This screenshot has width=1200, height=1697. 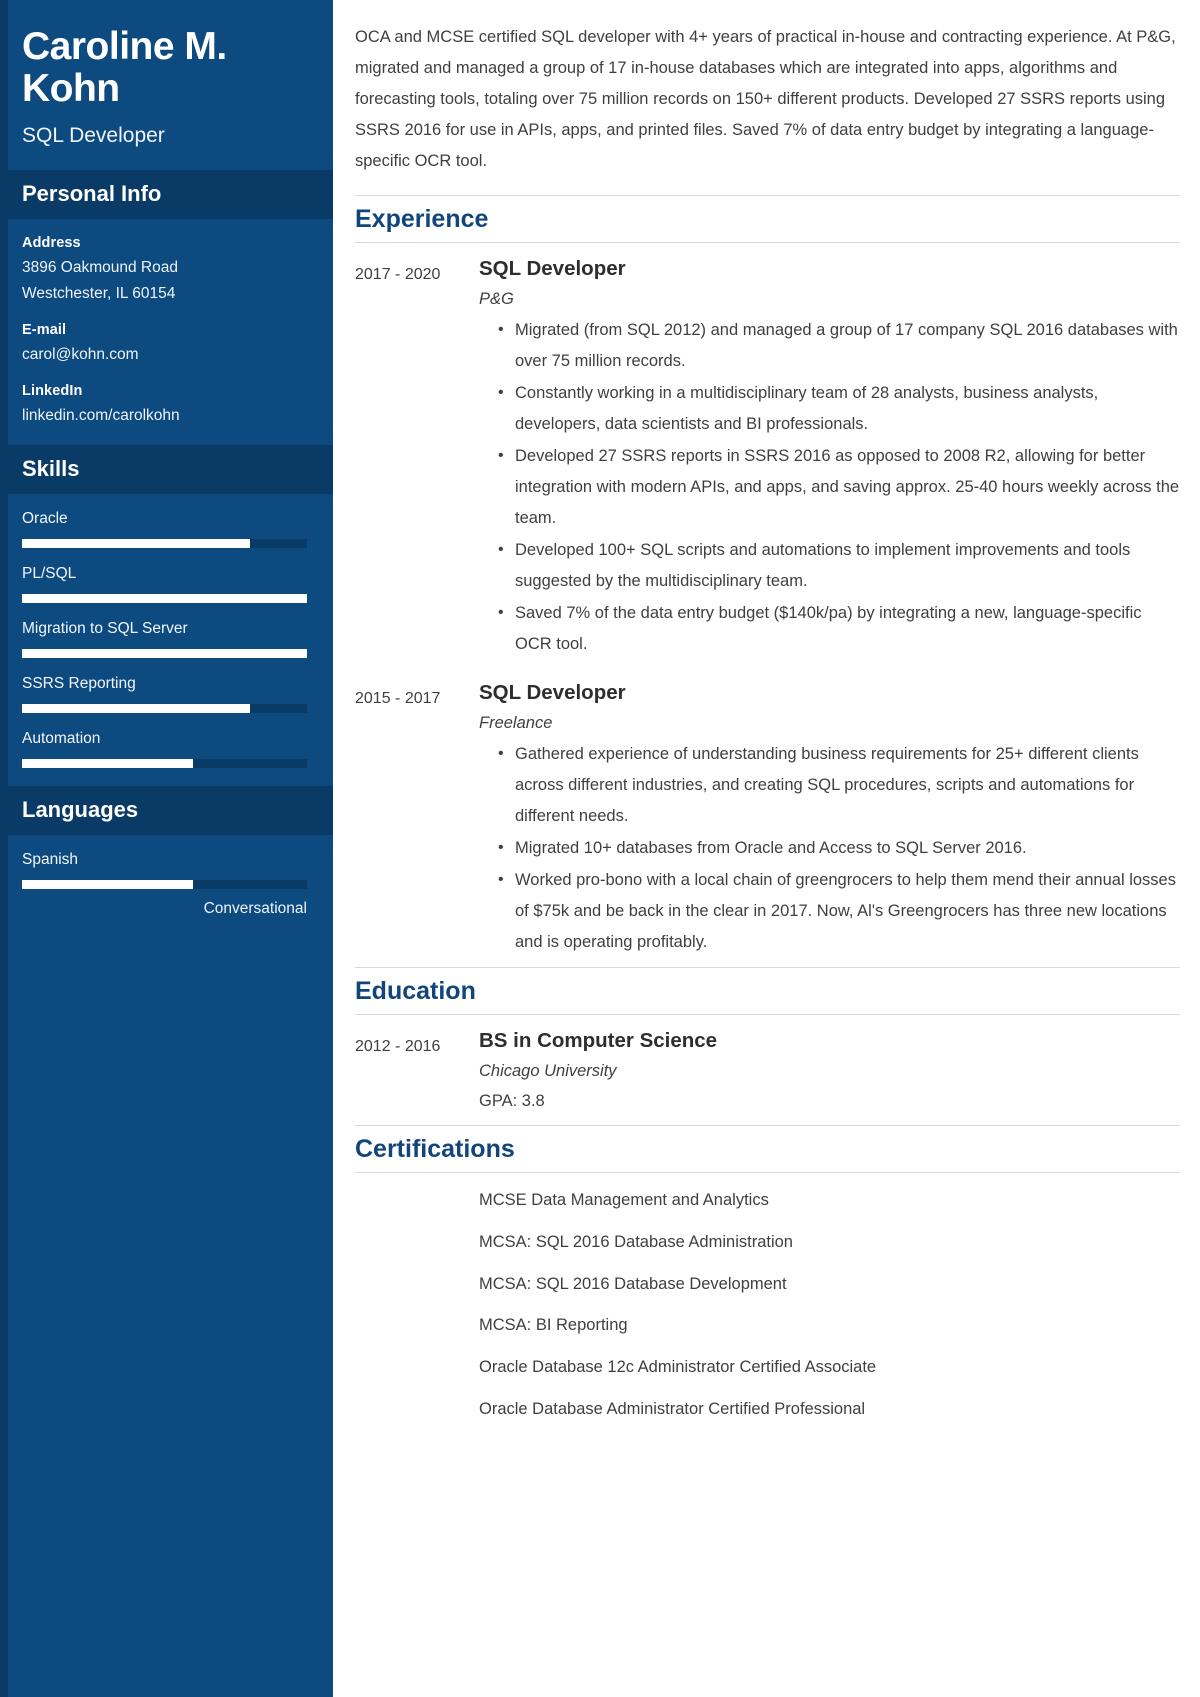 What do you see at coordinates (45, 519) in the screenshot?
I see `skill-name: Oracle` at bounding box center [45, 519].